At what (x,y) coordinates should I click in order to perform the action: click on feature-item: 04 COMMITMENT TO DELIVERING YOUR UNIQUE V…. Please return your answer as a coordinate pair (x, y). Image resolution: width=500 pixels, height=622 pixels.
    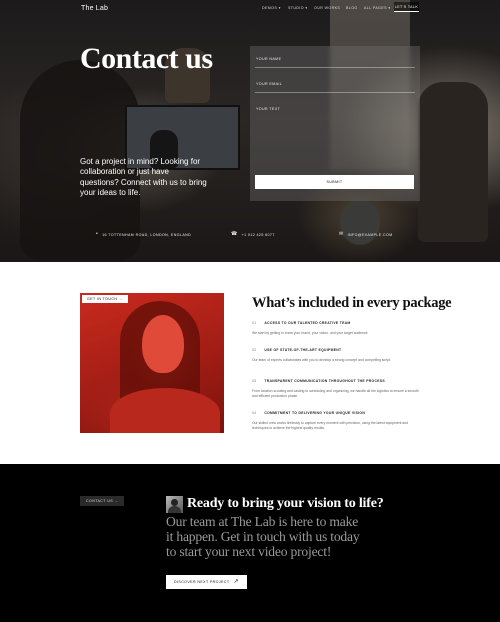
    Looking at the image, I should click on (337, 421).